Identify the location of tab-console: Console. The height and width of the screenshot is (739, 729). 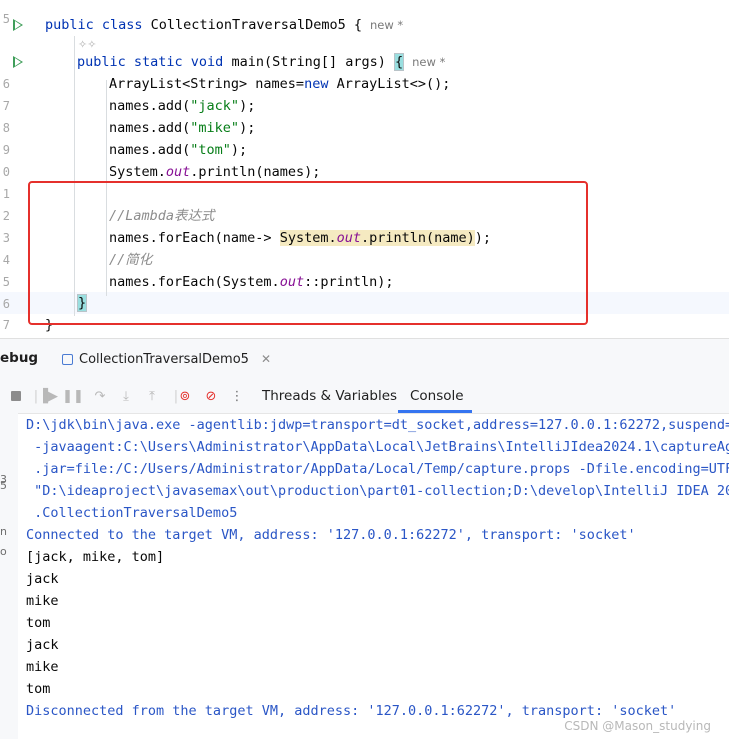
(437, 396).